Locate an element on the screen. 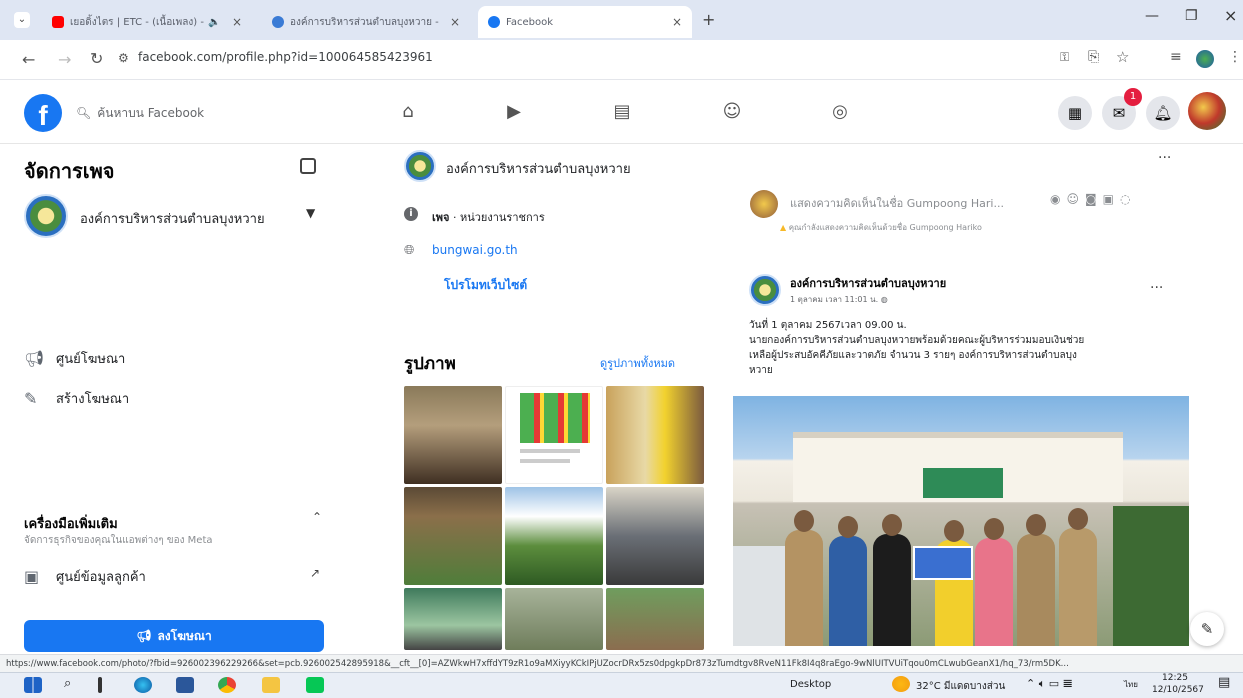 The width and height of the screenshot is (1243, 698). weather-text: 32°C มีแดดบางส่วน is located at coordinates (960, 686).